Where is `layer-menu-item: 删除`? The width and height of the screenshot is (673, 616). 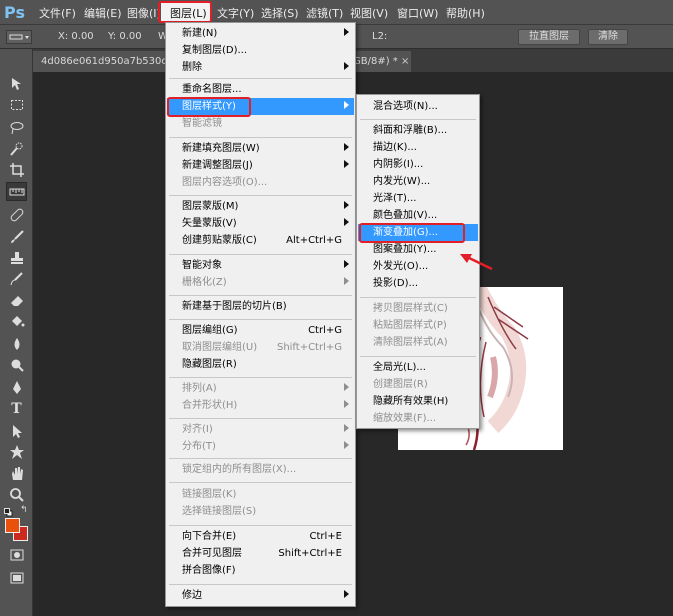 layer-menu-item: 删除 is located at coordinates (260, 67).